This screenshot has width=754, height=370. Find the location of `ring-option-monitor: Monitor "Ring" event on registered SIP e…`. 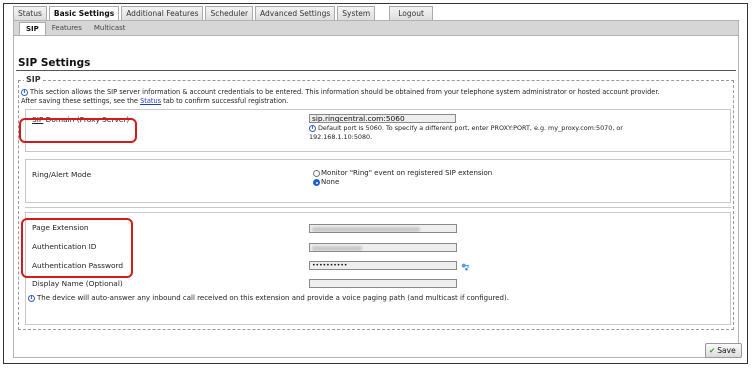

ring-option-monitor: Monitor "Ring" event on registered SIP e… is located at coordinates (402, 173).